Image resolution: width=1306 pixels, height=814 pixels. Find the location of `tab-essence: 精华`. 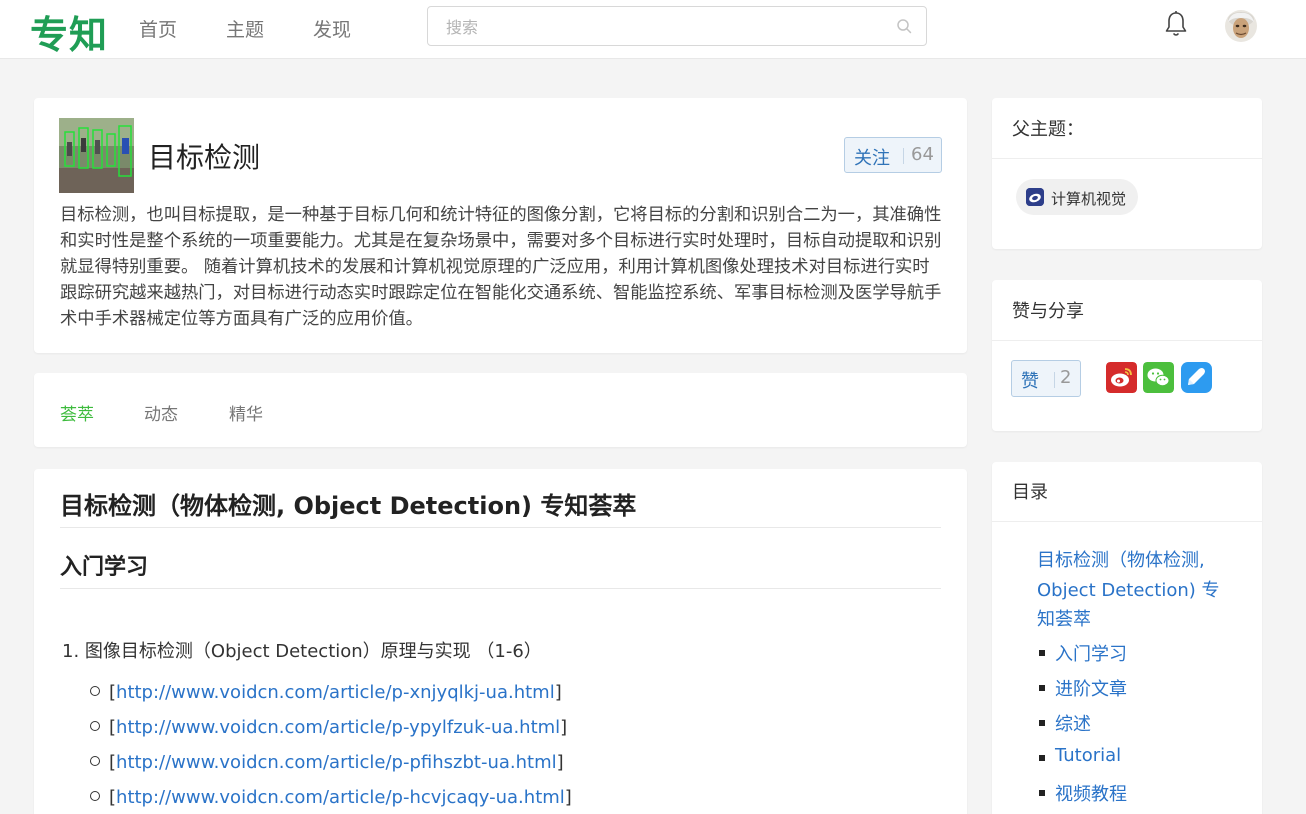

tab-essence: 精华 is located at coordinates (246, 412).